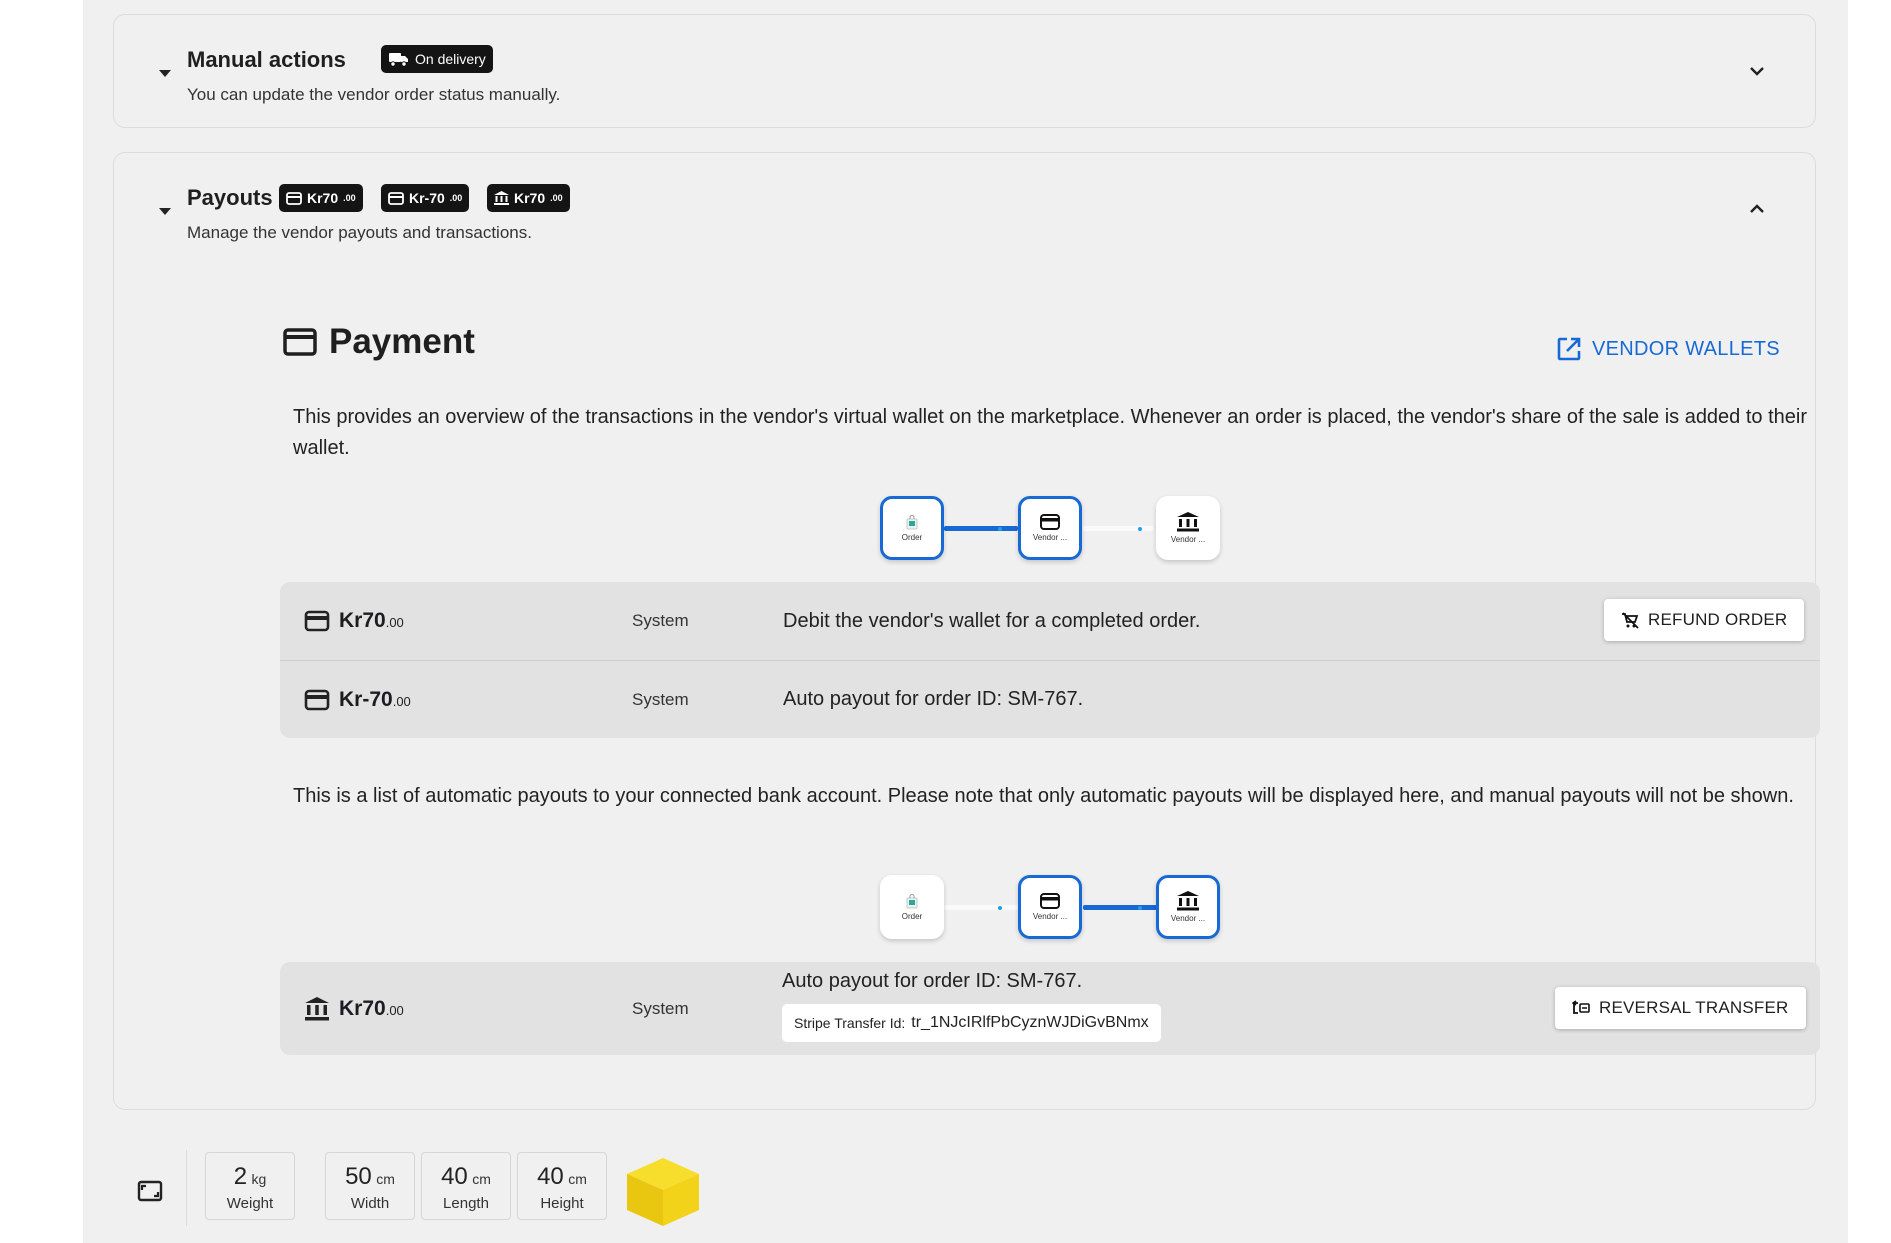 The image size is (1891, 1243). I want to click on width-field: 50 cm Width, so click(370, 1186).